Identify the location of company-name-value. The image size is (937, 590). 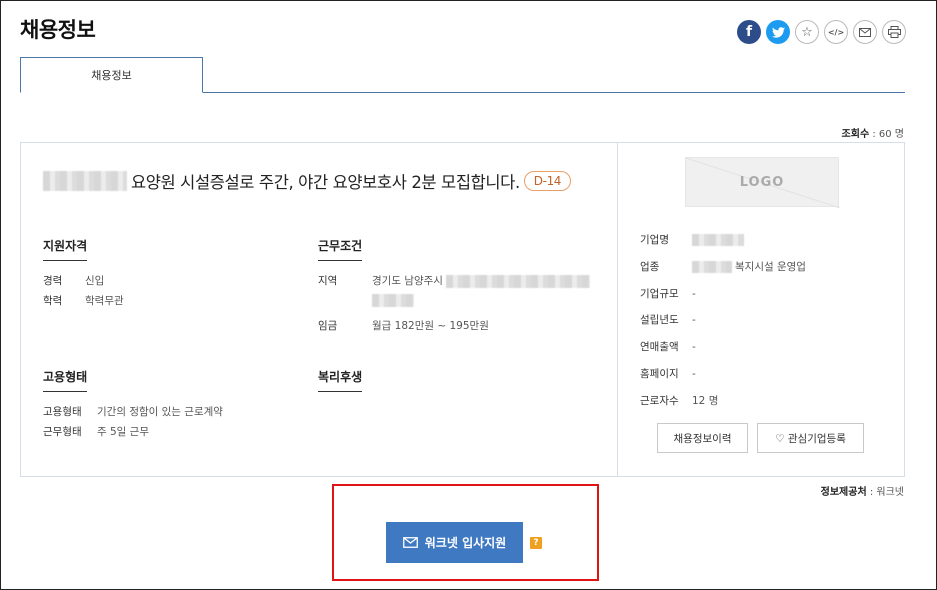
(718, 240).